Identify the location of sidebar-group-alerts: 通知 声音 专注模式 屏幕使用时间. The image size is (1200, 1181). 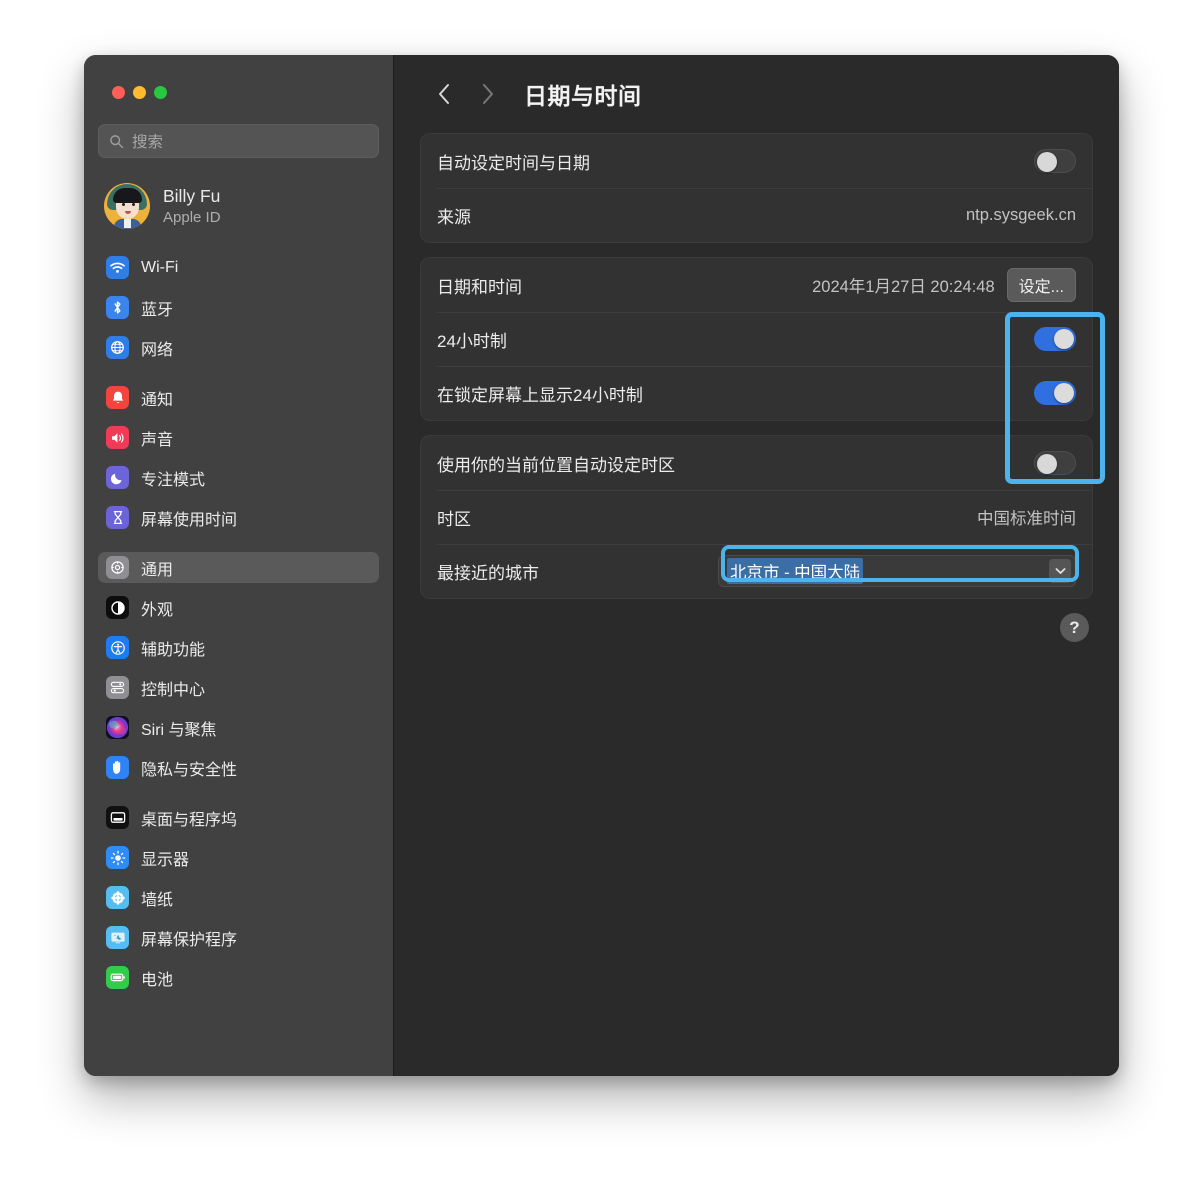
(238, 457).